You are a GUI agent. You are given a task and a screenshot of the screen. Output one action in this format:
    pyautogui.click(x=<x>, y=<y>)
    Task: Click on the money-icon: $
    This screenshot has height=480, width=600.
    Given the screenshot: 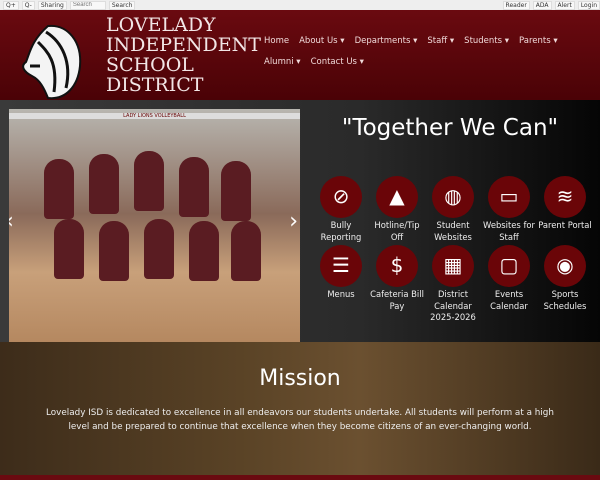 What is the action you would take?
    pyautogui.click(x=397, y=266)
    